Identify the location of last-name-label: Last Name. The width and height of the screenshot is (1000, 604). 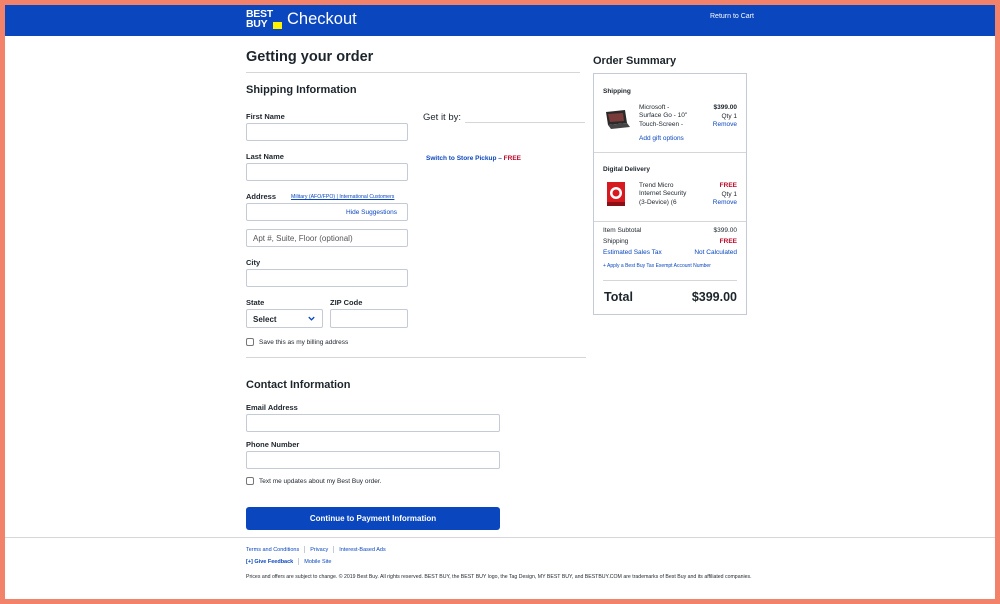
(265, 156).